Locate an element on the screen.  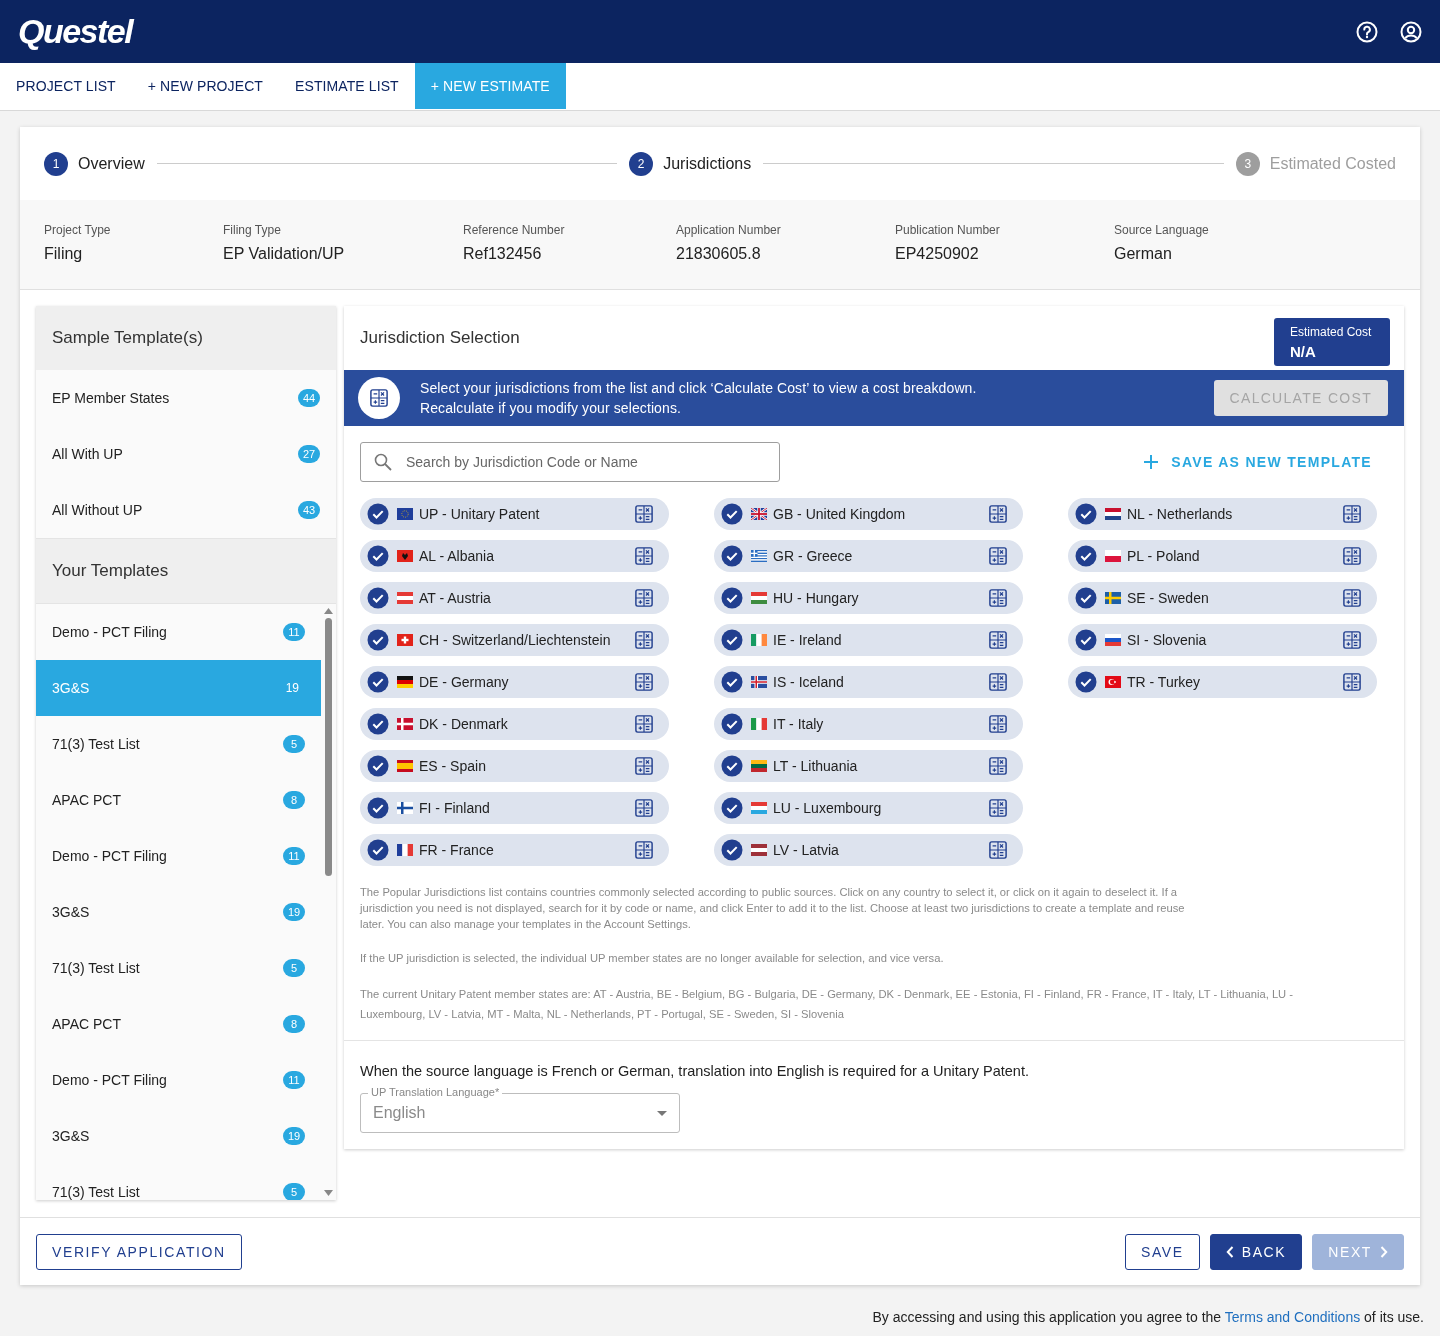
field-label: Reference Number is located at coordinates (514, 230).